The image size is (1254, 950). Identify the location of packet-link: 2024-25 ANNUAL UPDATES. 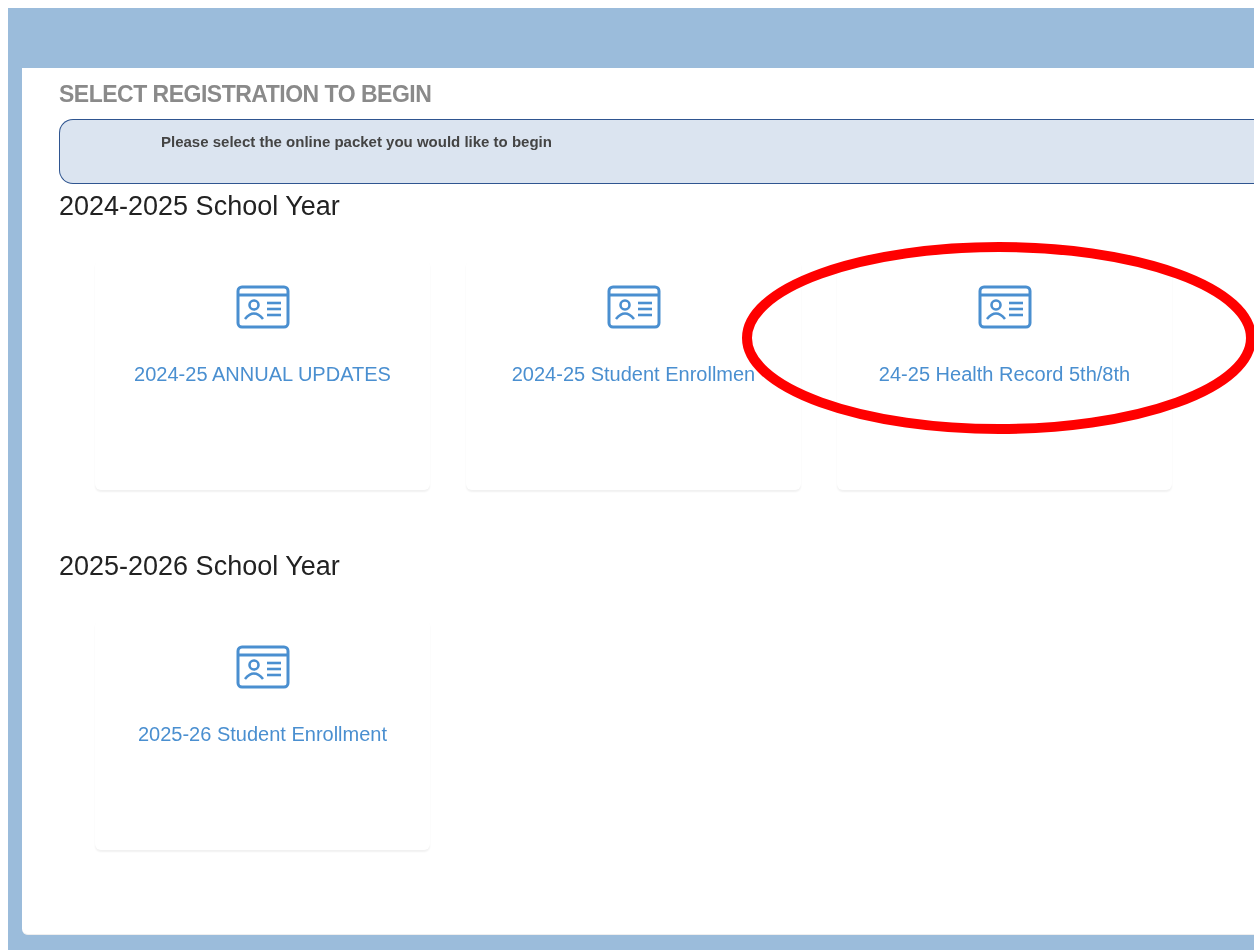
(262, 374).